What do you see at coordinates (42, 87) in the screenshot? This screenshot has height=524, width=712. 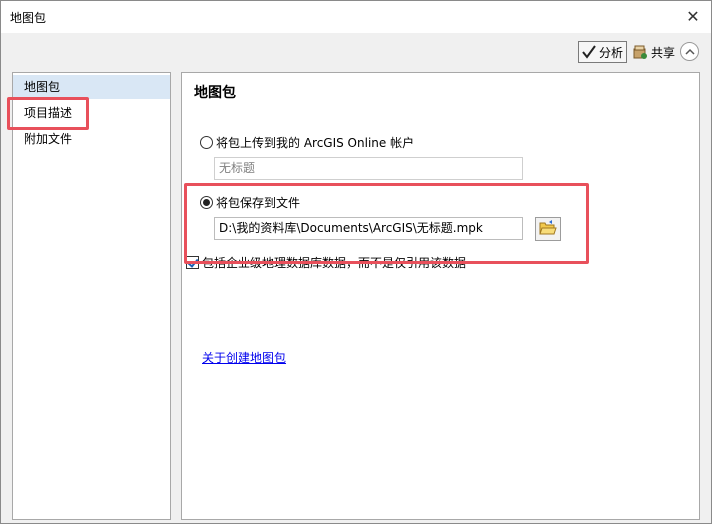 I see `sidebar-item-label: 地图包` at bounding box center [42, 87].